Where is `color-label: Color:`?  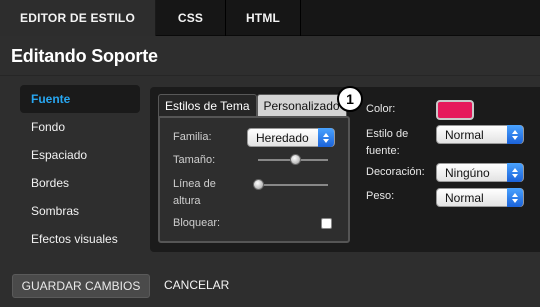
color-label: Color: is located at coordinates (381, 109).